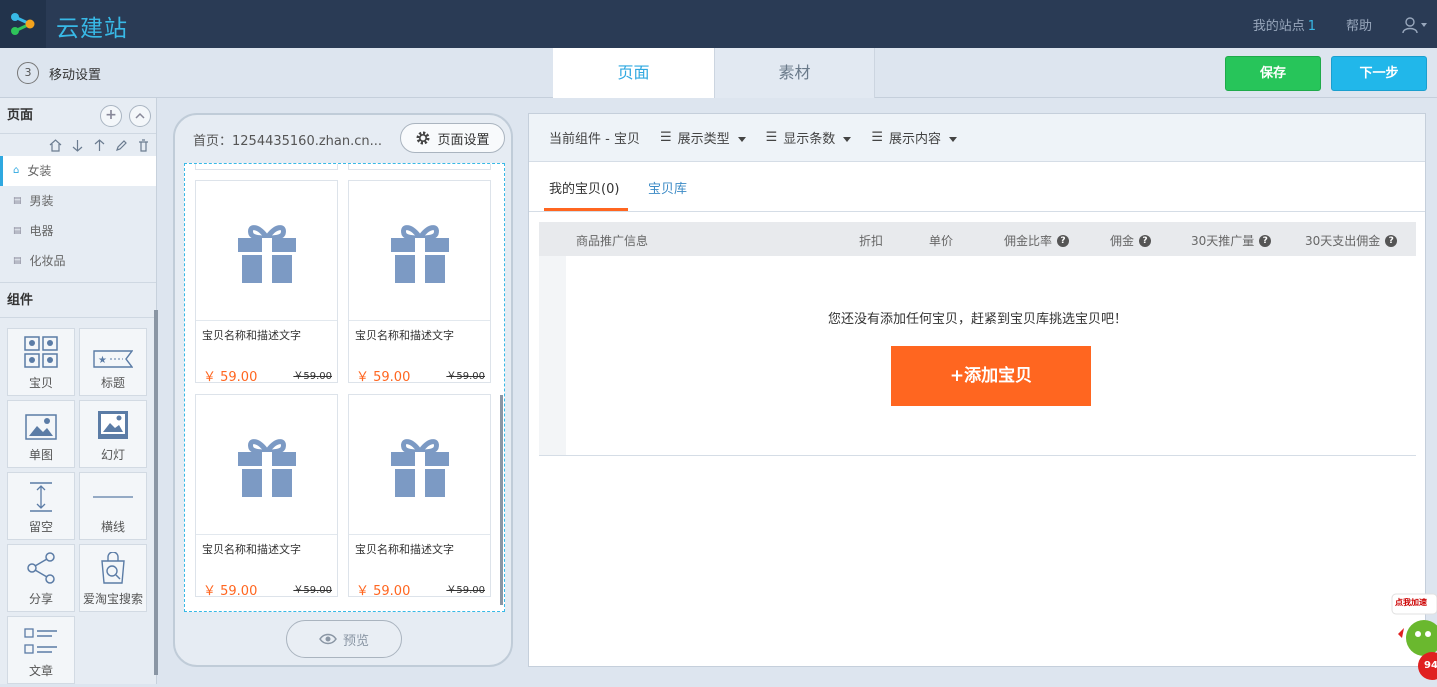  I want to click on components-grid: 宝贝 ★ 标题 单图 幻灯 留空 横线 分享 爱淘宝搜索 文章, so click(78, 501).